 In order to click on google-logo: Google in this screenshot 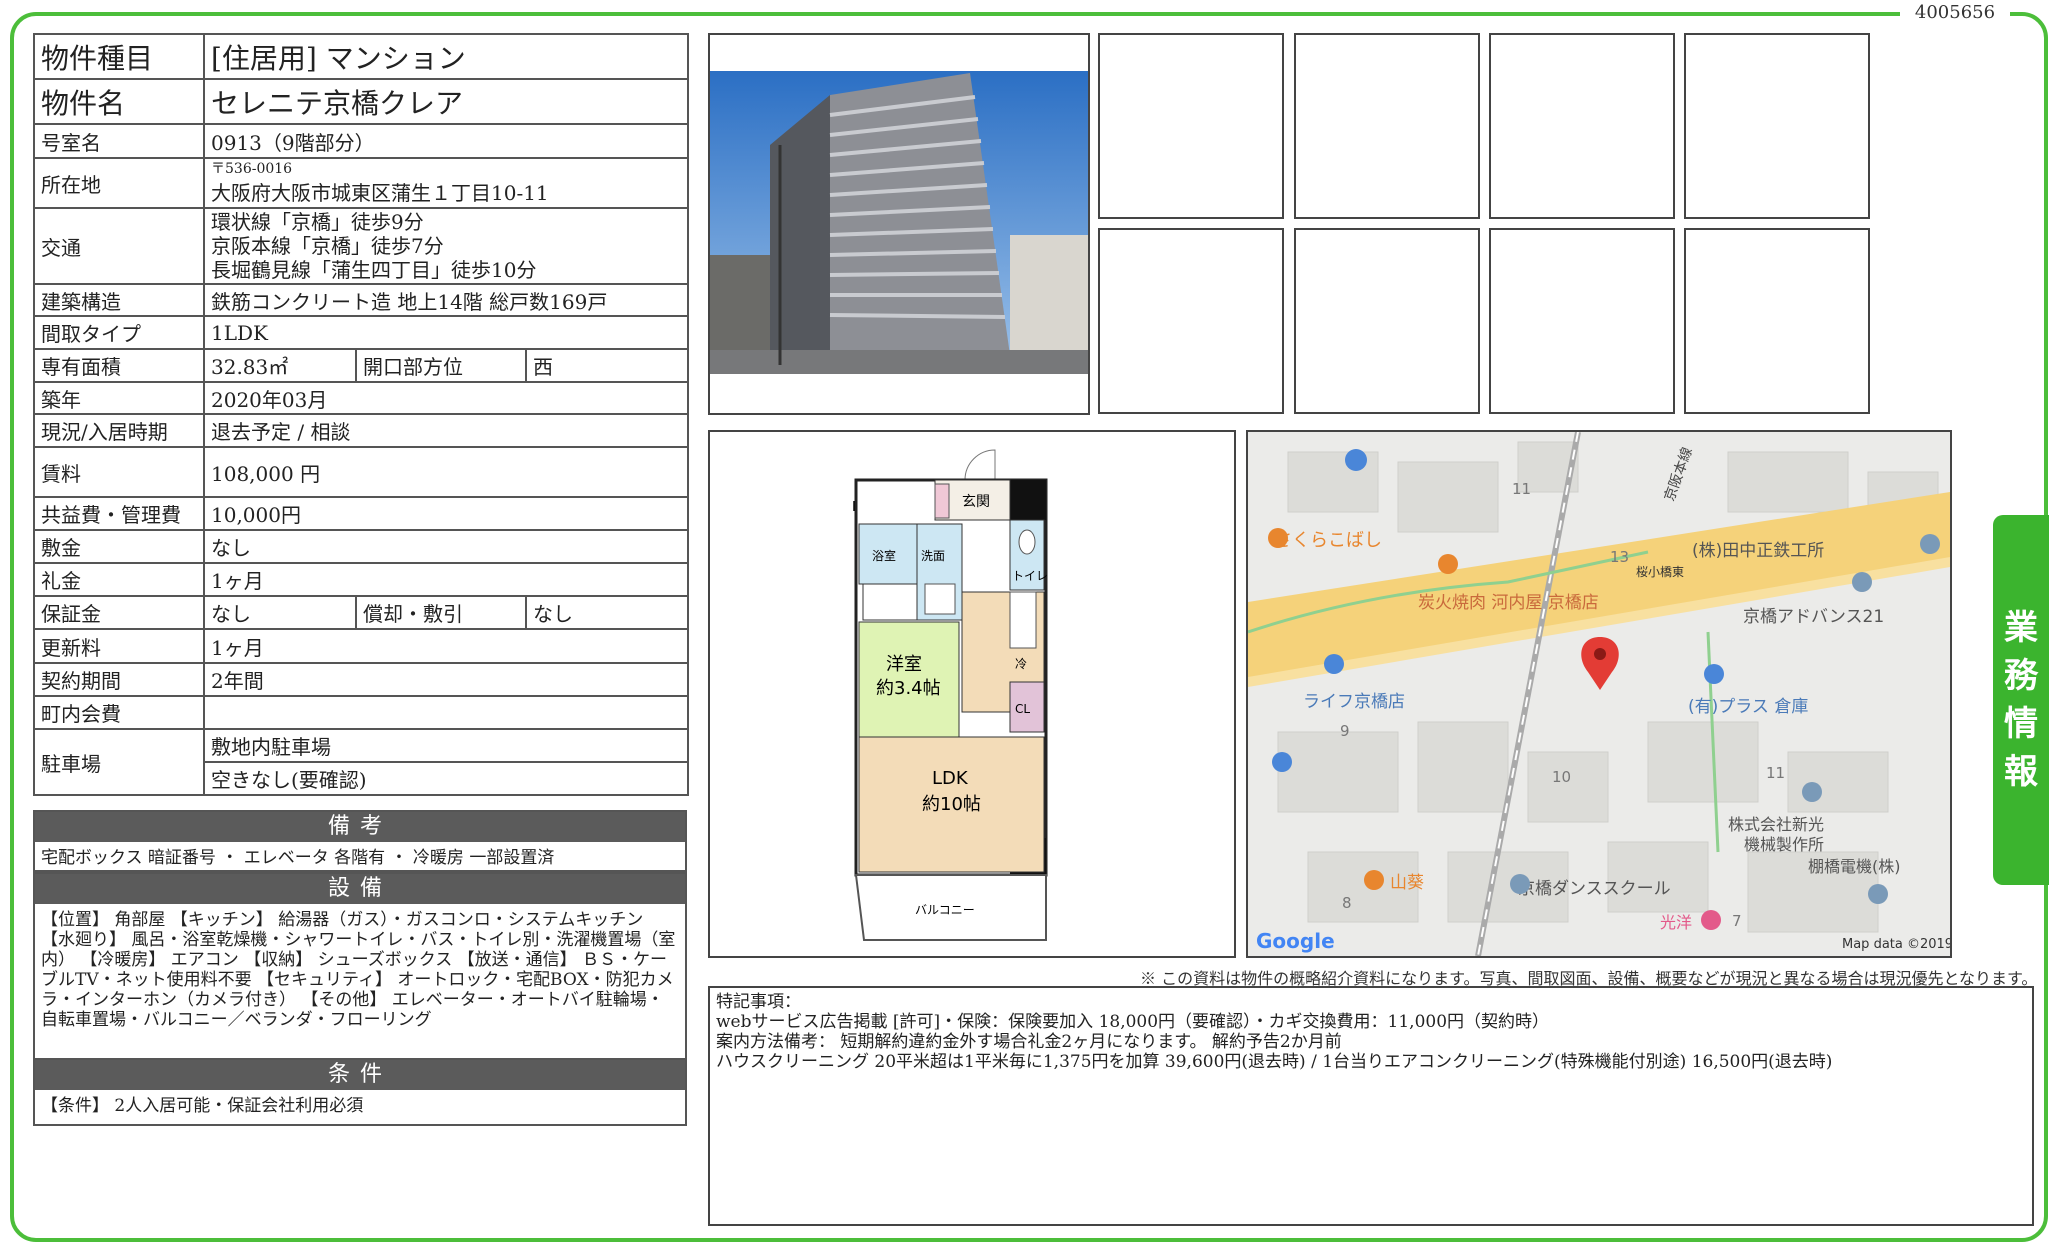, I will do `click(1295, 941)`.